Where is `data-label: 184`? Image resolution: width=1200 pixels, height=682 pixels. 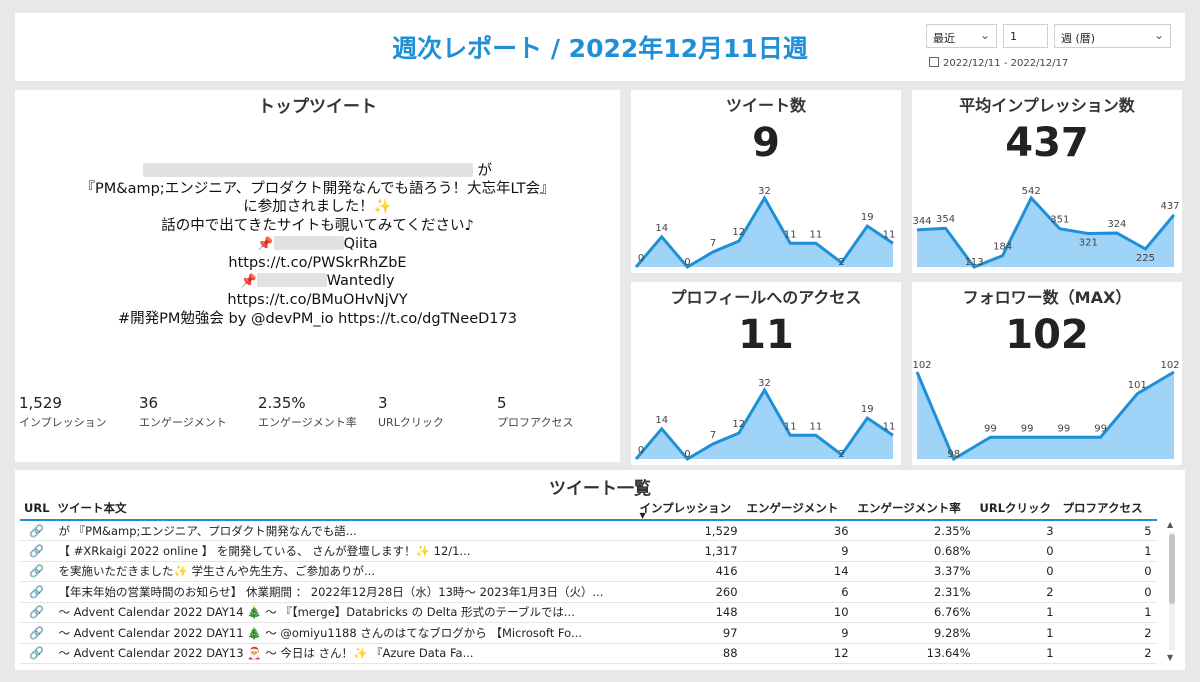 data-label: 184 is located at coordinates (1002, 247).